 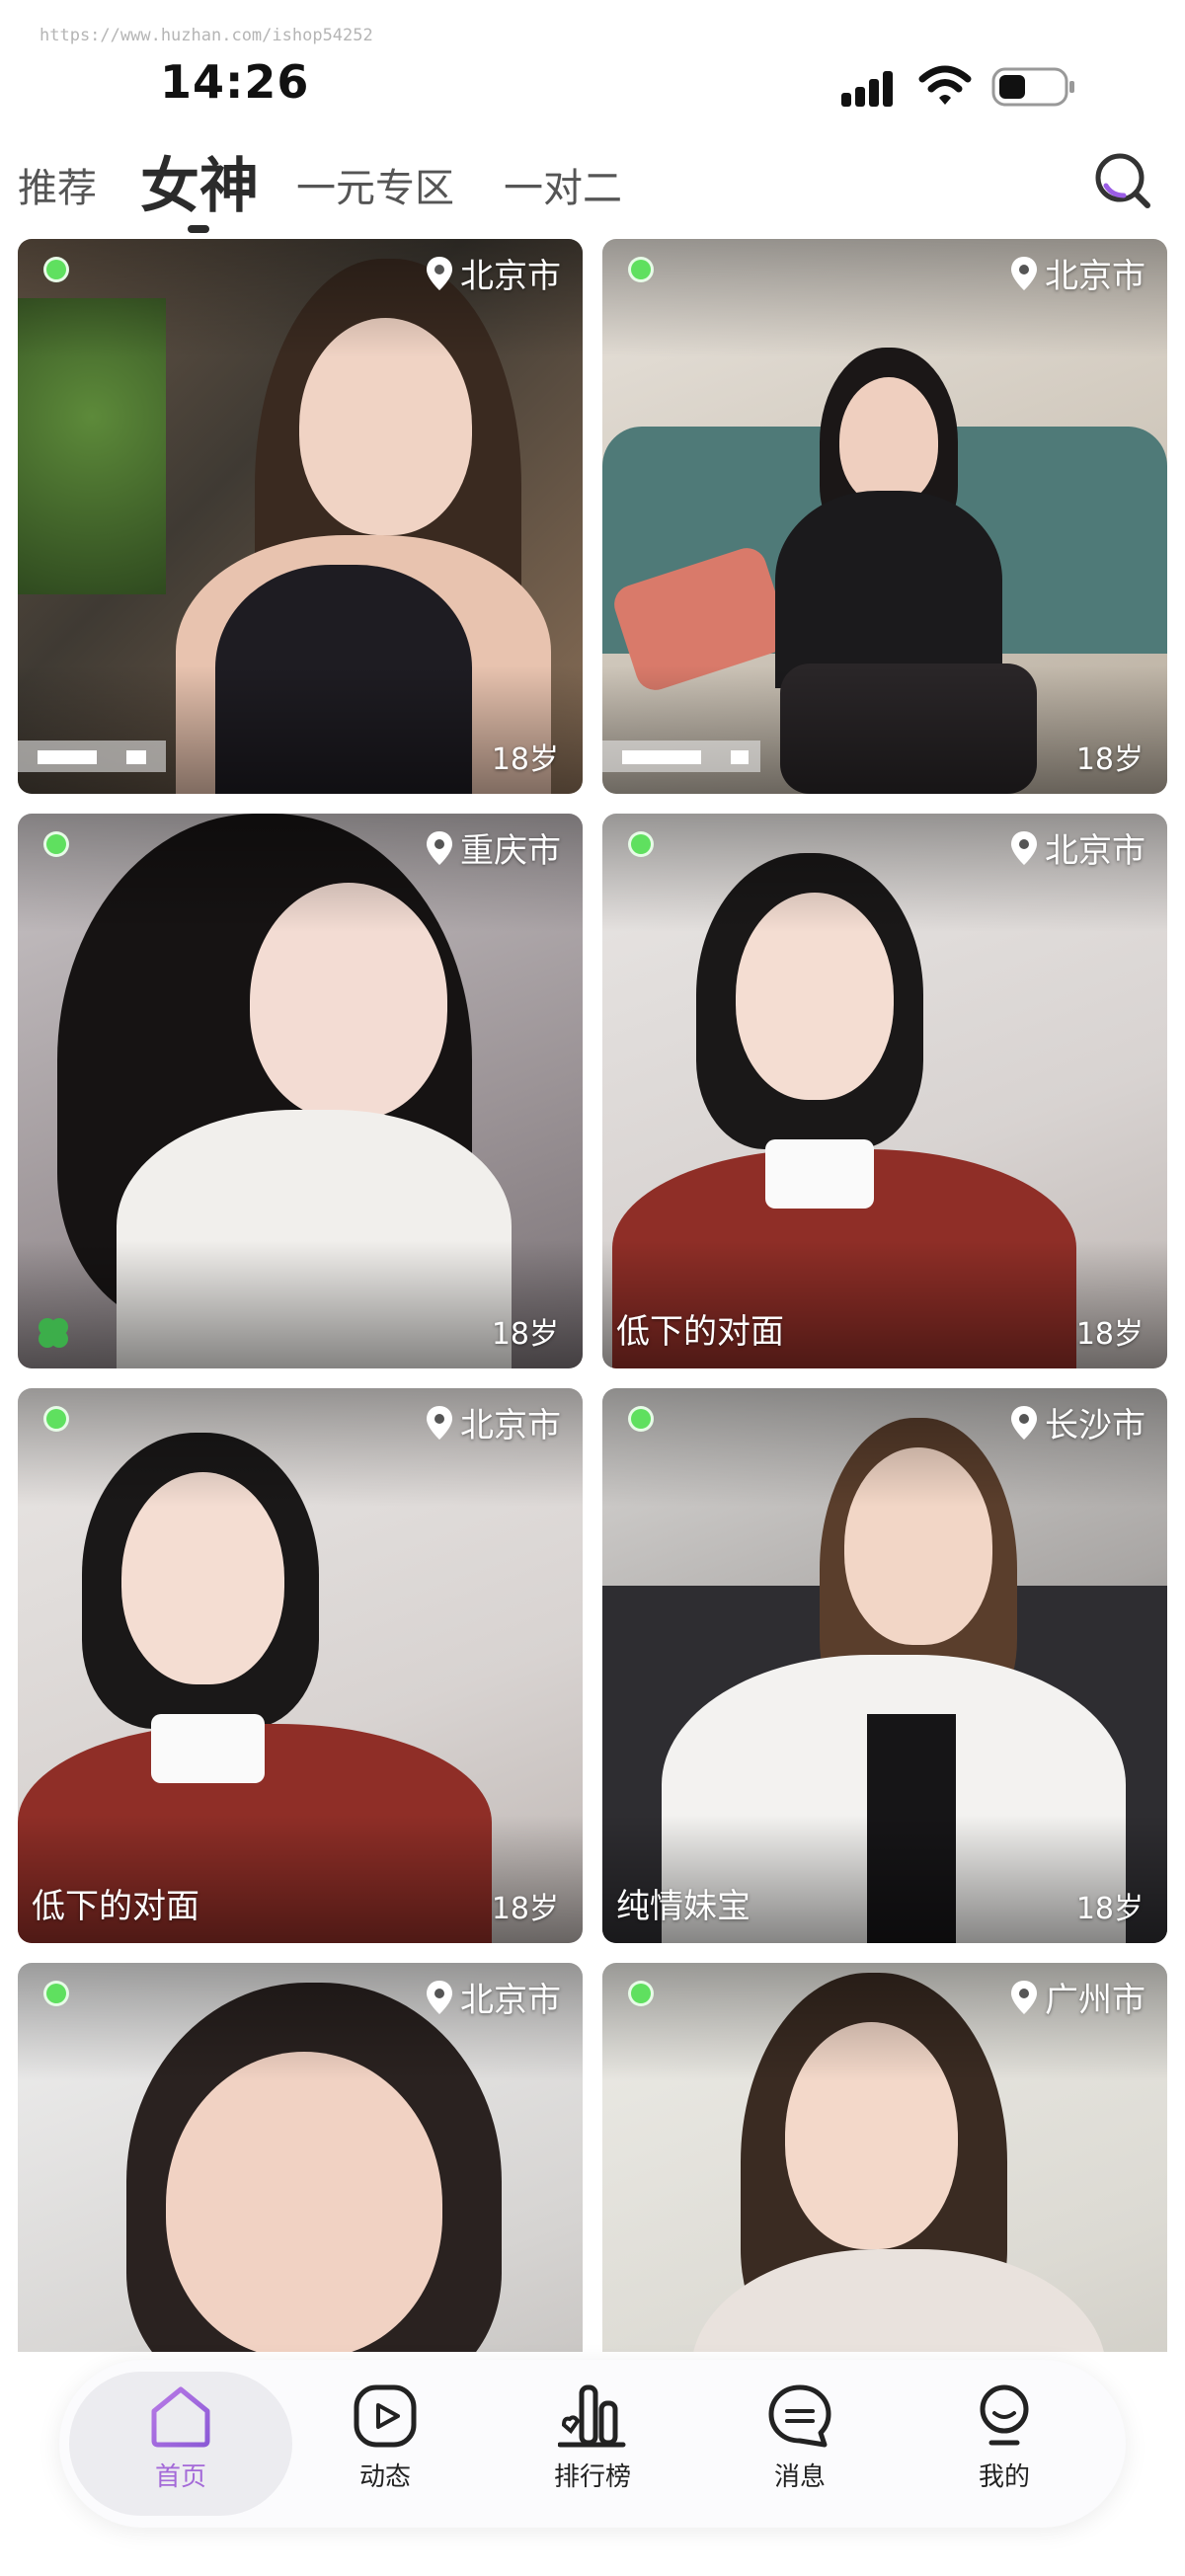 I want to click on nav-ranking: 排行榜, so click(x=592, y=2445).